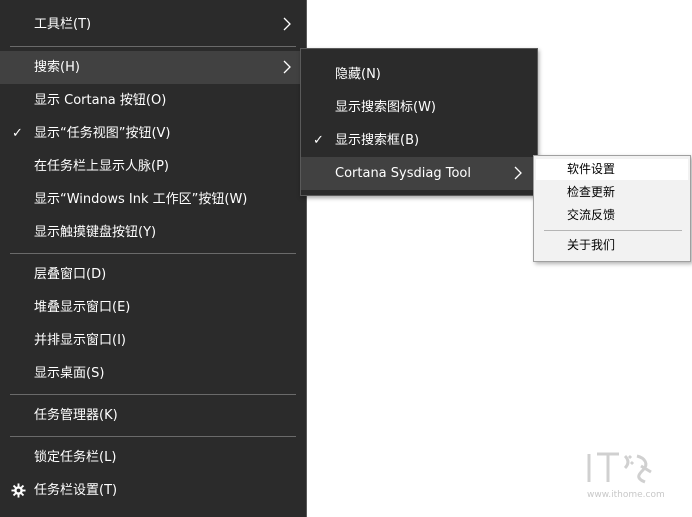 The image size is (692, 517). I want to click on menu-item-label: 任务栏设置(T), so click(76, 490).